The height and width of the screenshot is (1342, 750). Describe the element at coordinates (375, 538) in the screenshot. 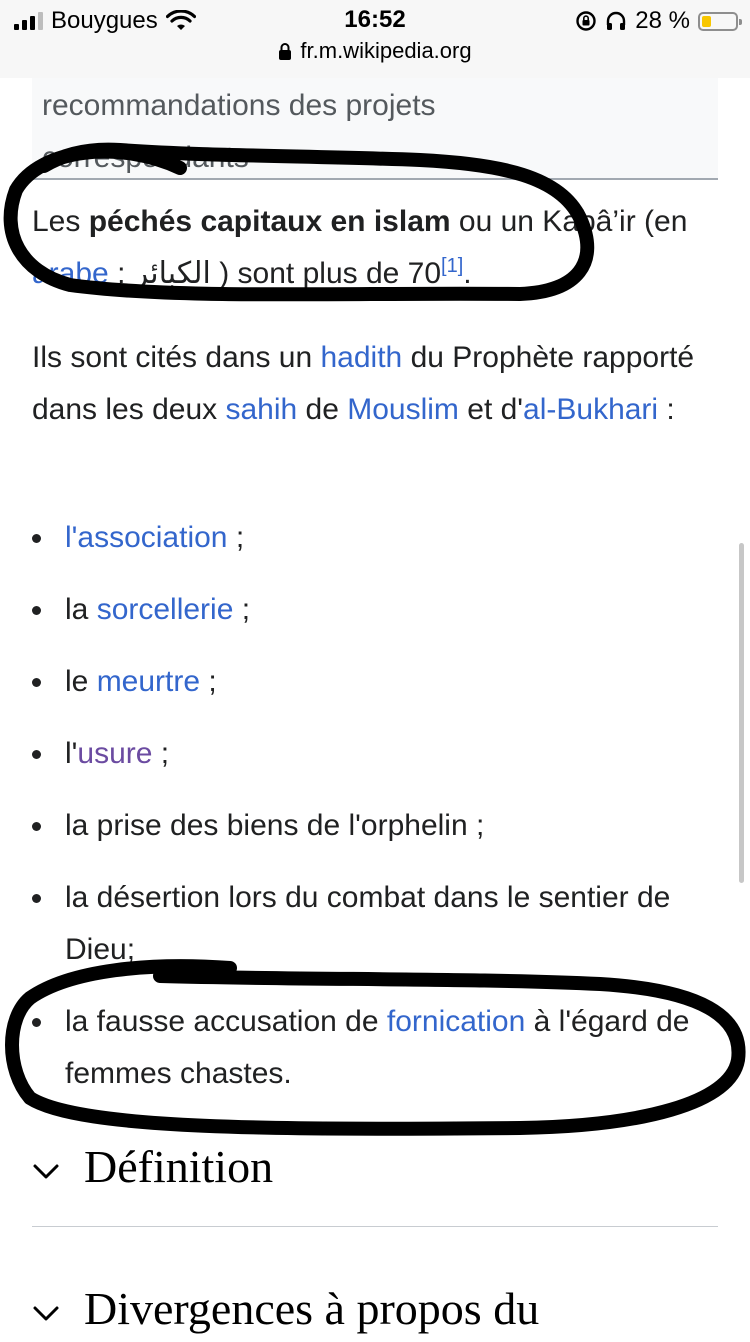

I see `list-item: l'association ;` at that location.